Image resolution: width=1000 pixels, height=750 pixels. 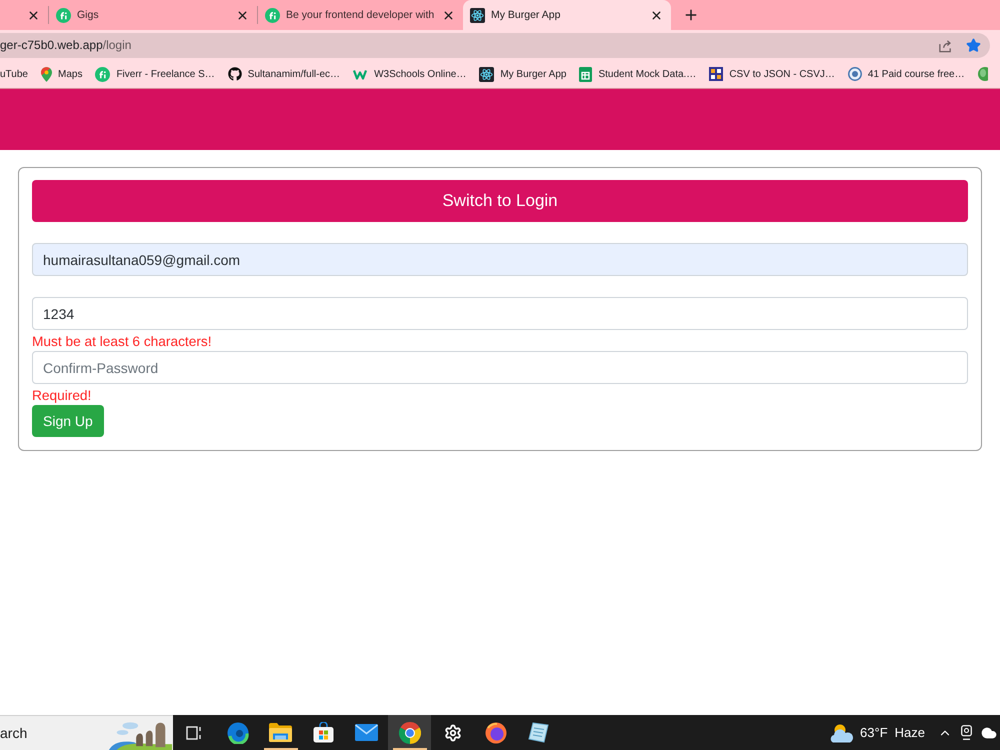 What do you see at coordinates (973, 45) in the screenshot?
I see `star-icon` at bounding box center [973, 45].